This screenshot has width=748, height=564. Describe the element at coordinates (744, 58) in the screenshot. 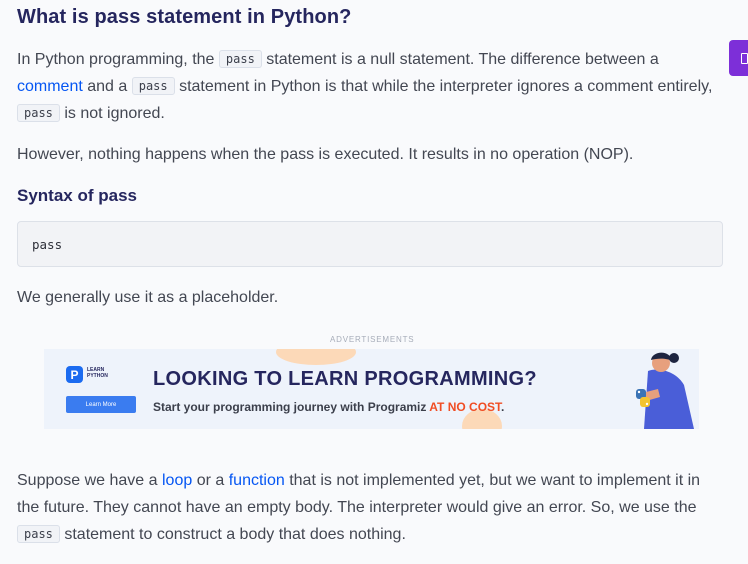

I see `copy-icon` at that location.